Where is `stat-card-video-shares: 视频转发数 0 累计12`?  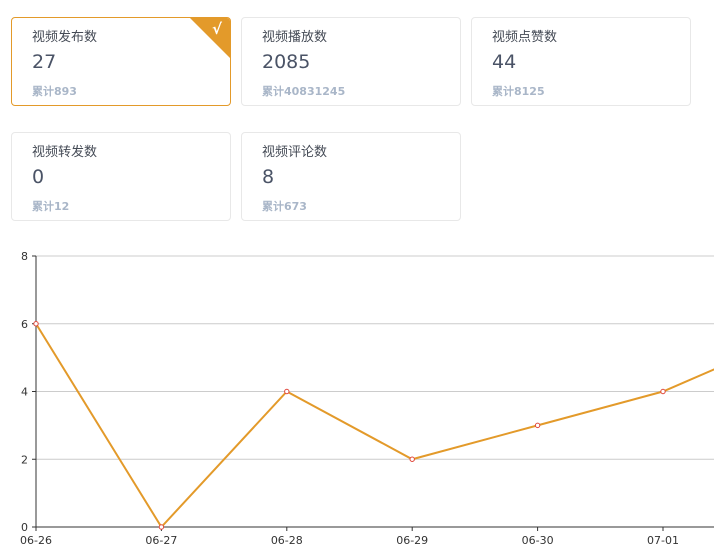
stat-card-video-shares: 视频转发数 0 累计12 is located at coordinates (121, 176).